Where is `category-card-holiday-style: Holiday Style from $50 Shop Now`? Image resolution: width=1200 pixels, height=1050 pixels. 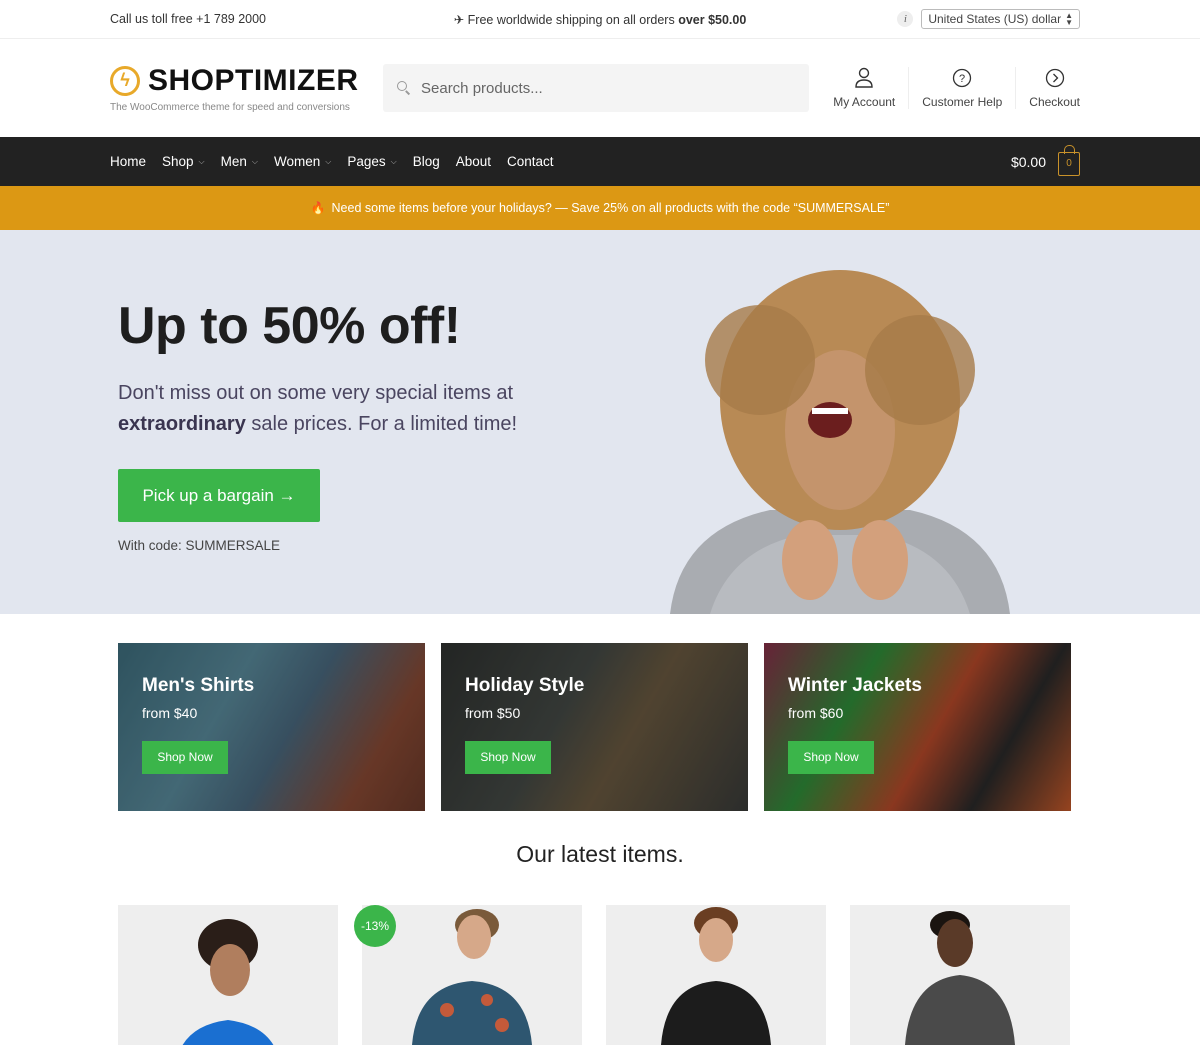
category-card-holiday-style: Holiday Style from $50 Shop Now is located at coordinates (594, 727).